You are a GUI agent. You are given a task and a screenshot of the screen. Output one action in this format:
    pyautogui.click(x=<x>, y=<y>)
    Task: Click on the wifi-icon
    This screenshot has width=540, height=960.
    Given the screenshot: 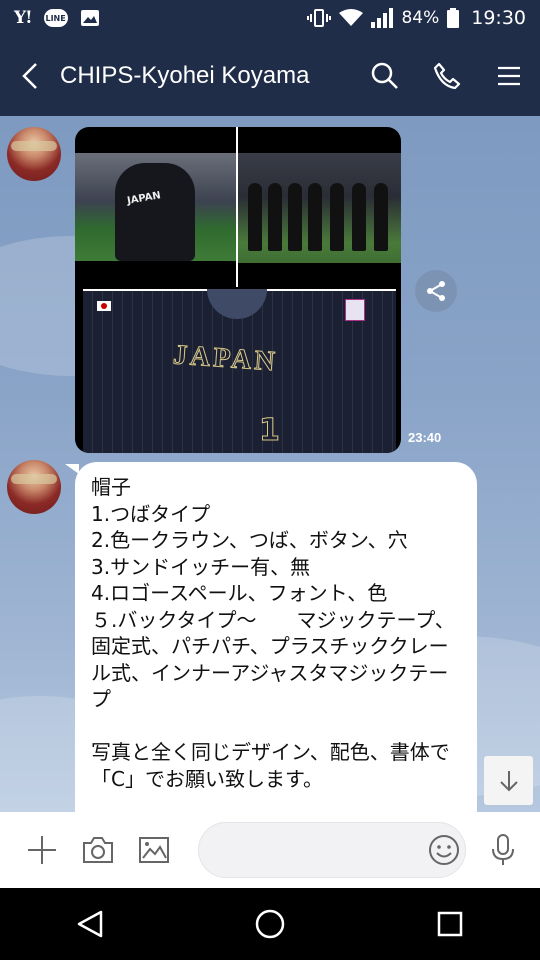 What is the action you would take?
    pyautogui.click(x=351, y=17)
    